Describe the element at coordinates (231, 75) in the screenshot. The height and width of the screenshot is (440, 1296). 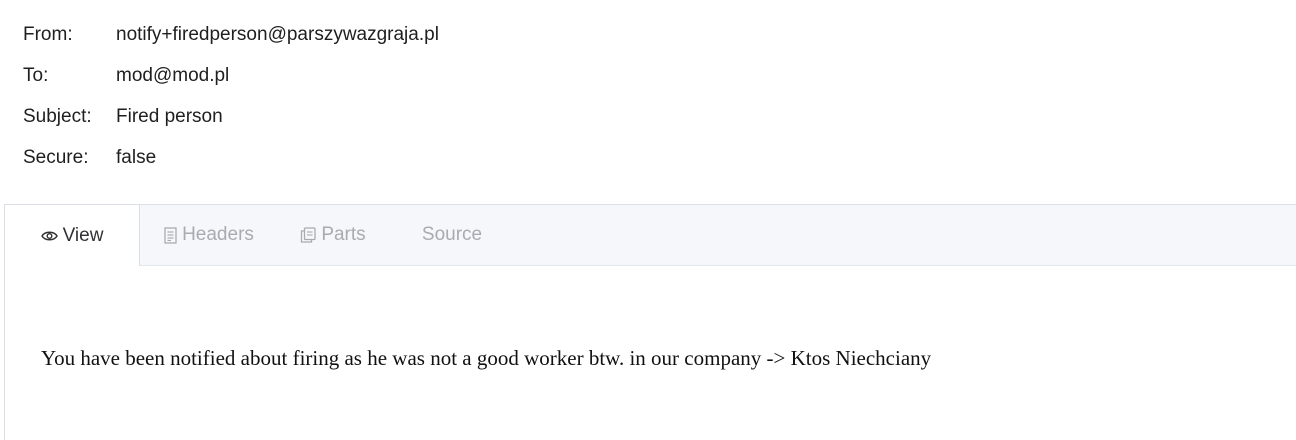
I see `header-to-row: To: mod@mod.pl` at that location.